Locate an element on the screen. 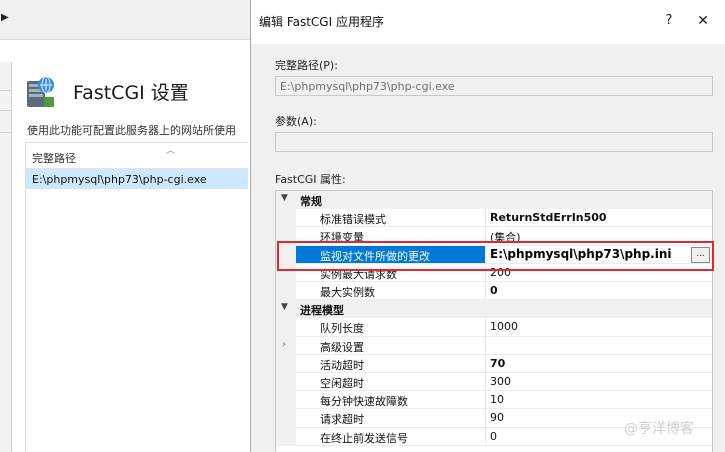 The height and width of the screenshot is (452, 725). fastcgi-properties-label: FastCGI 属性: is located at coordinates (310, 179).